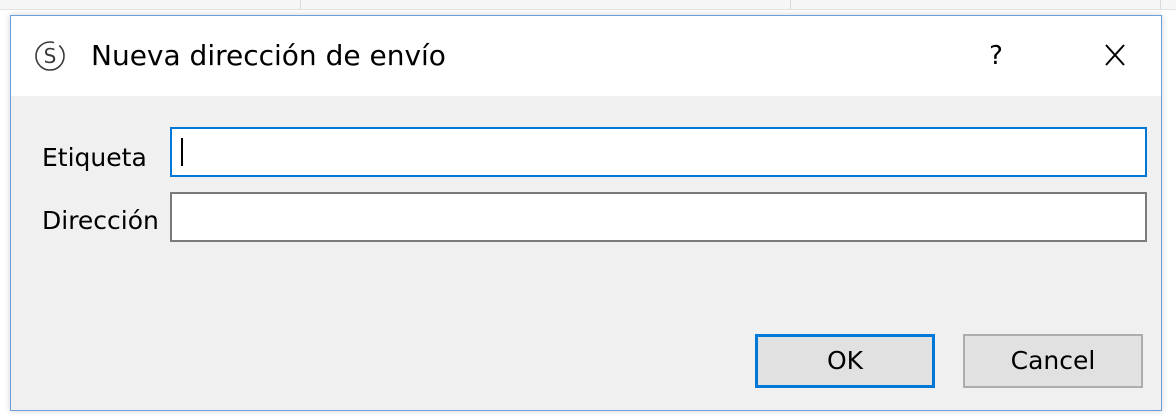  I want to click on address-input, so click(658, 217).